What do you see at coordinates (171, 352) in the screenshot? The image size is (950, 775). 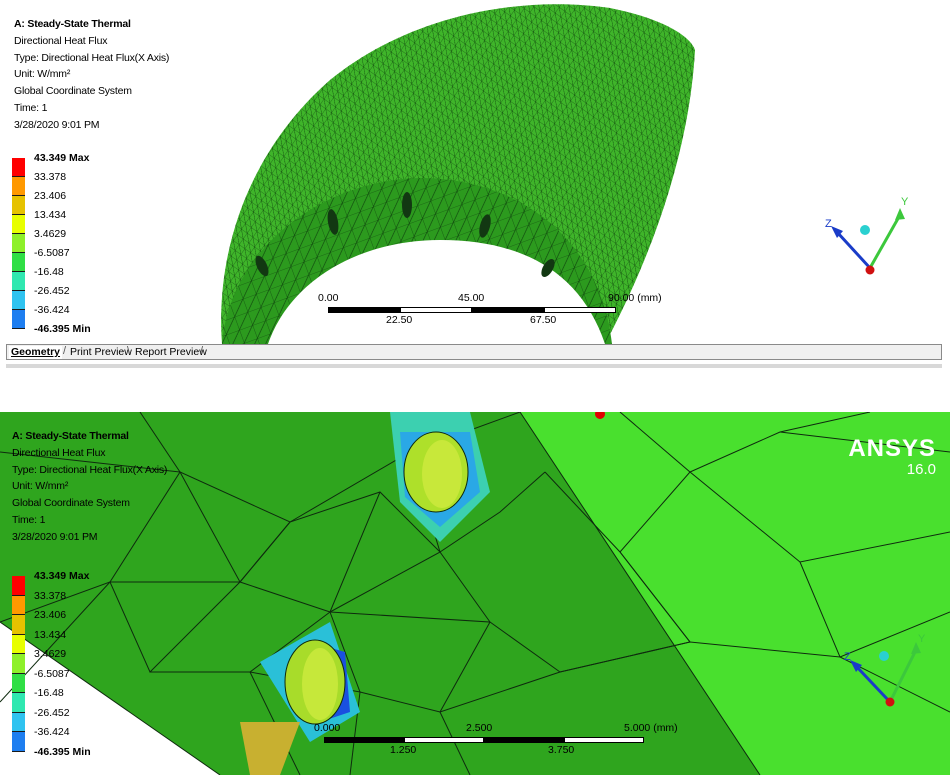 I see `tab-report-preview: Report Preview` at bounding box center [171, 352].